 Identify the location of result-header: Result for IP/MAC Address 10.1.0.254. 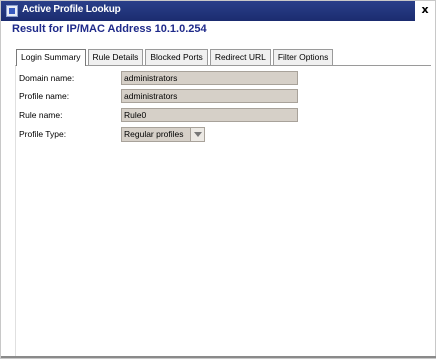
(109, 29).